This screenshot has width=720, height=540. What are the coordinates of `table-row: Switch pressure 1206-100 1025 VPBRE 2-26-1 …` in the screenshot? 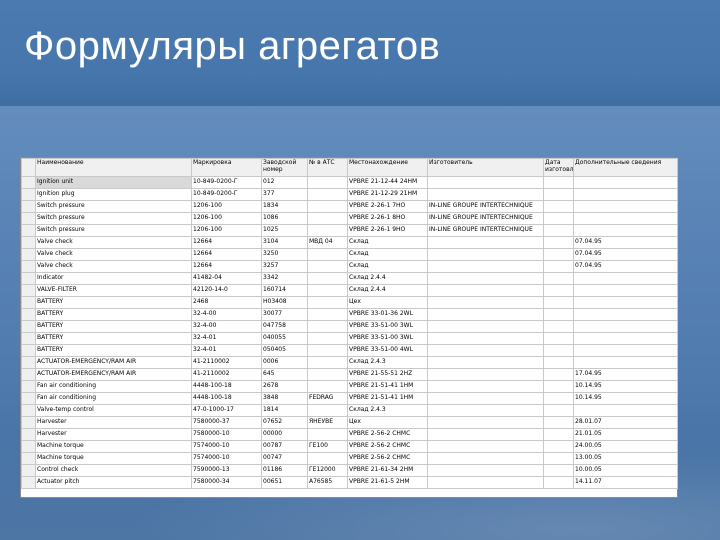 It's located at (349, 230).